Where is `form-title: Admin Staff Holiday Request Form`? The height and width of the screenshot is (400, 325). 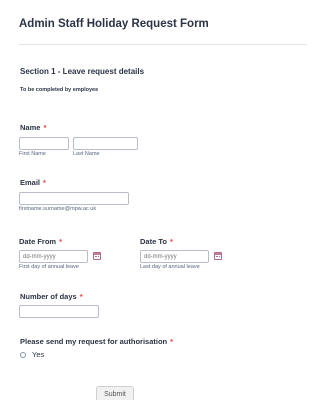
form-title: Admin Staff Holiday Request Form is located at coordinates (114, 24).